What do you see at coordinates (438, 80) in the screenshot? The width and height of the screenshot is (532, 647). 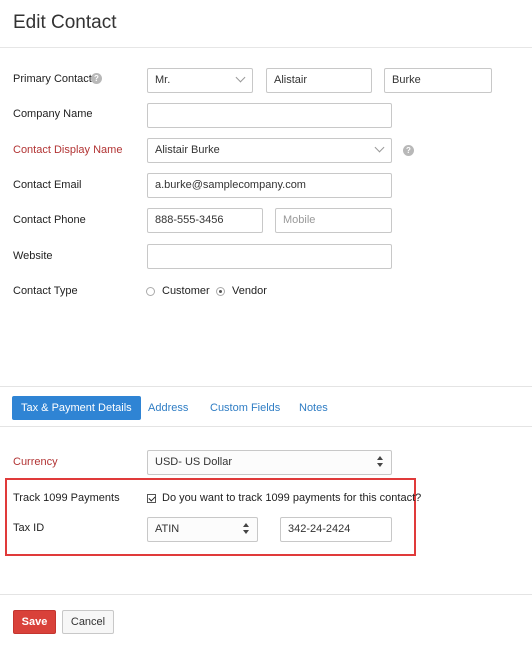 I see `last-name-input: Burke` at bounding box center [438, 80].